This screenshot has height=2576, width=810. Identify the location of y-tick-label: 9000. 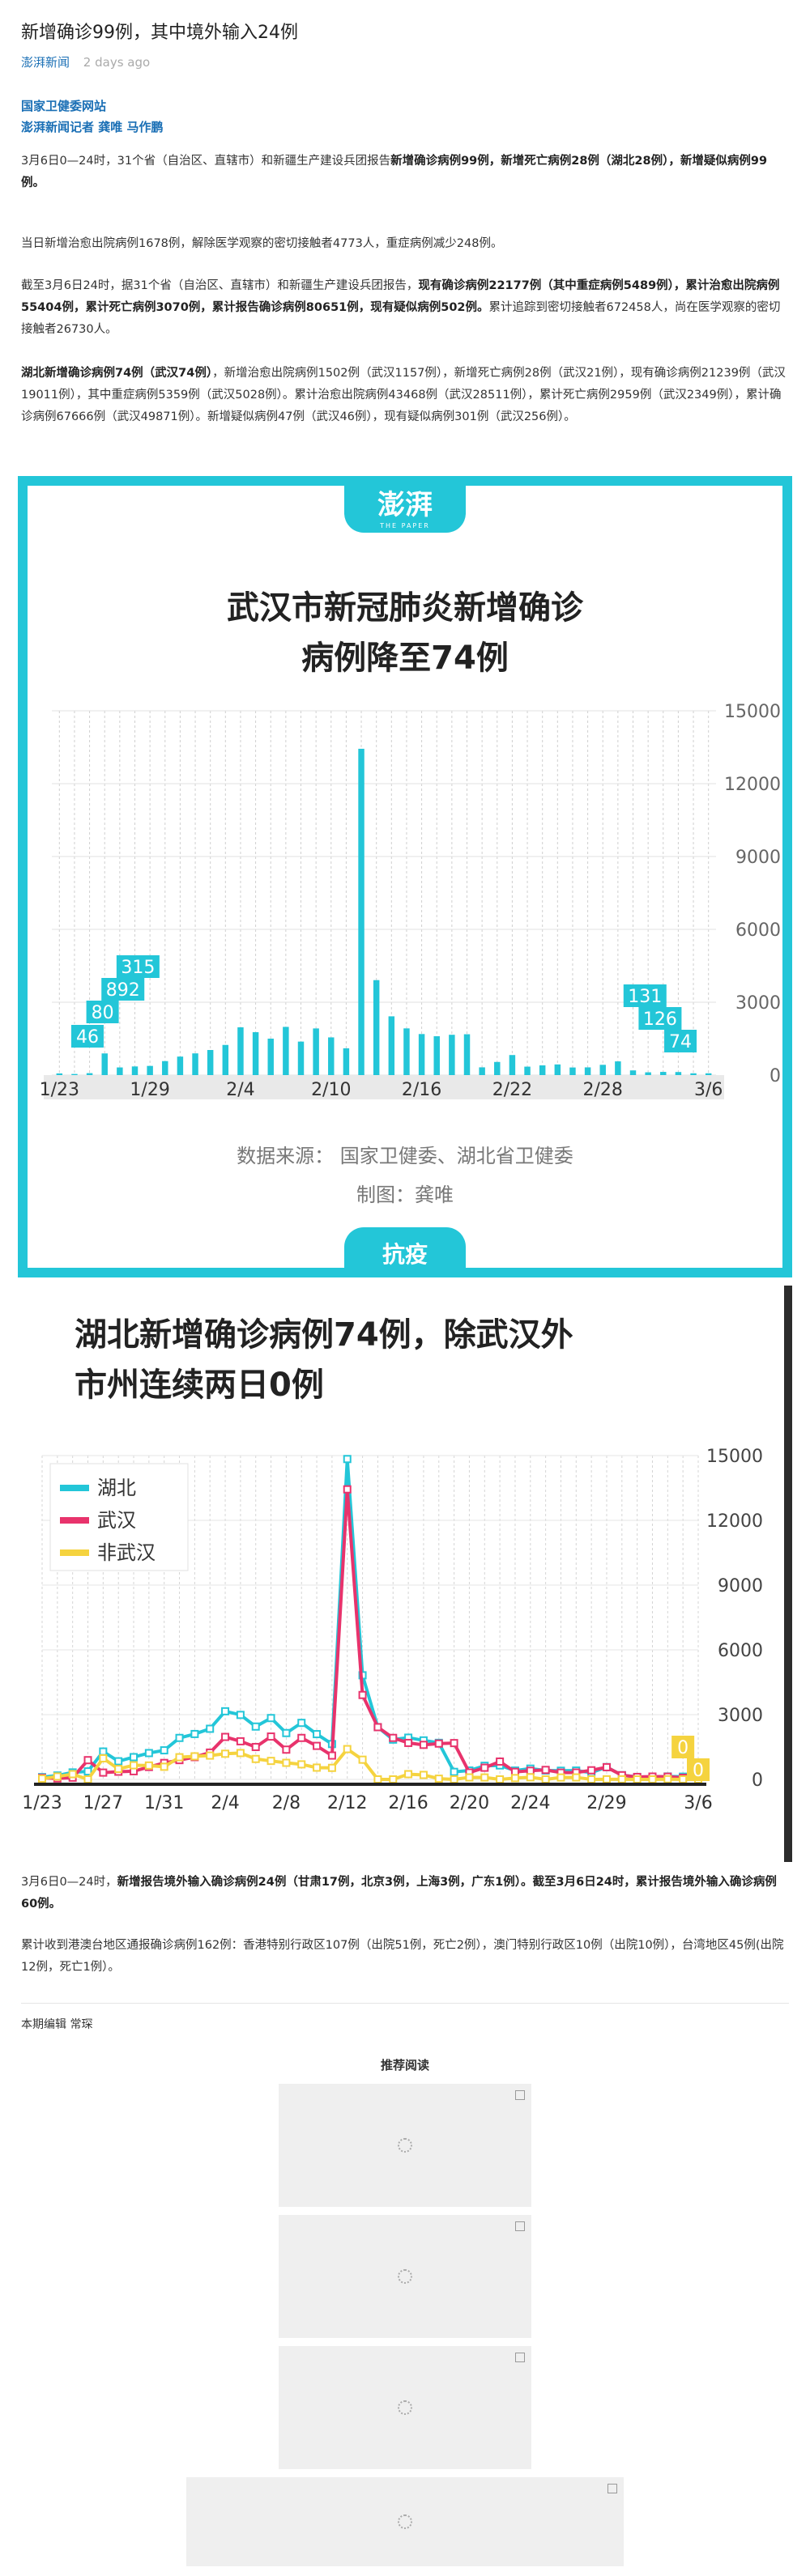
(758, 858).